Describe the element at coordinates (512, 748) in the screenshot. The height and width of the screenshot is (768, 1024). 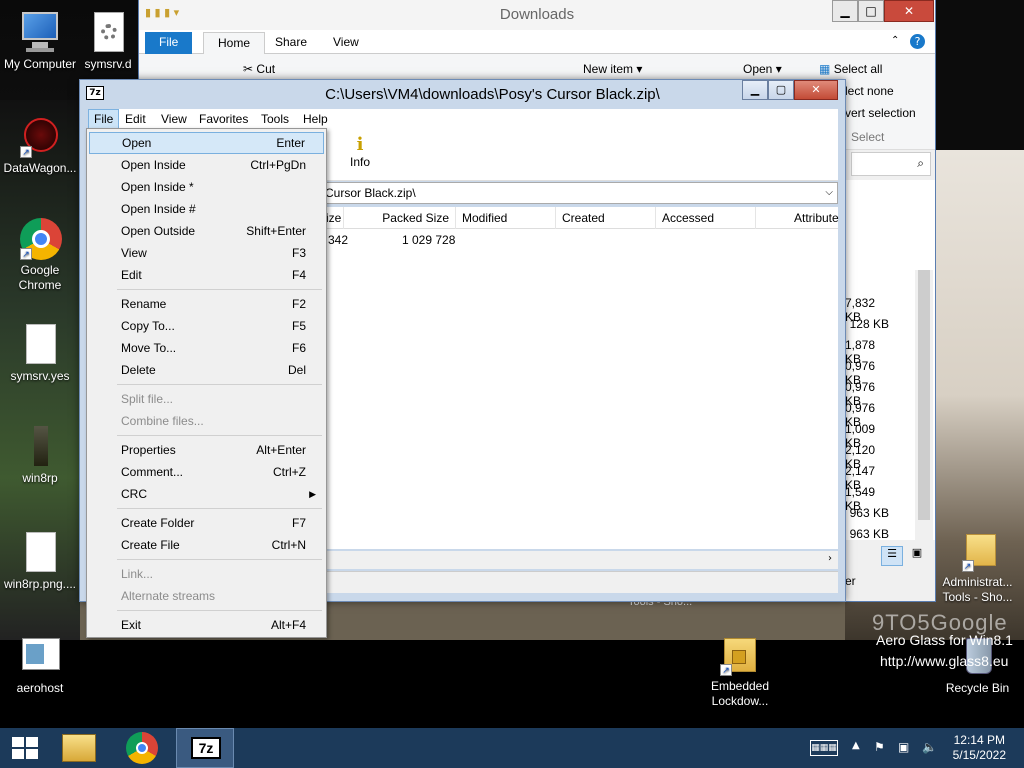
I see `taskbar: 7z ▦▦▦ ▲ ⚑ ▣ 🔈 12:14 PM 5/15/2022` at that location.